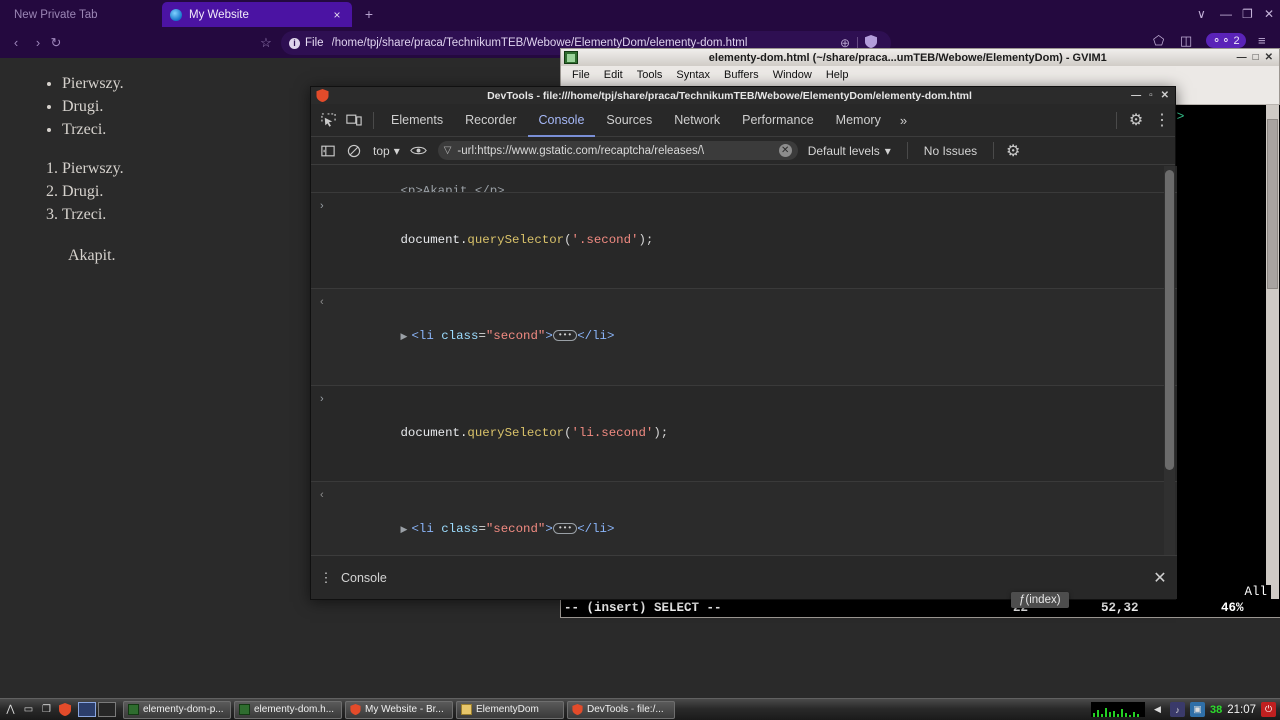 The width and height of the screenshot is (1280, 720). I want to click on unordered-list: Pierwszy. Drugi. Trzeci., so click(93, 106).